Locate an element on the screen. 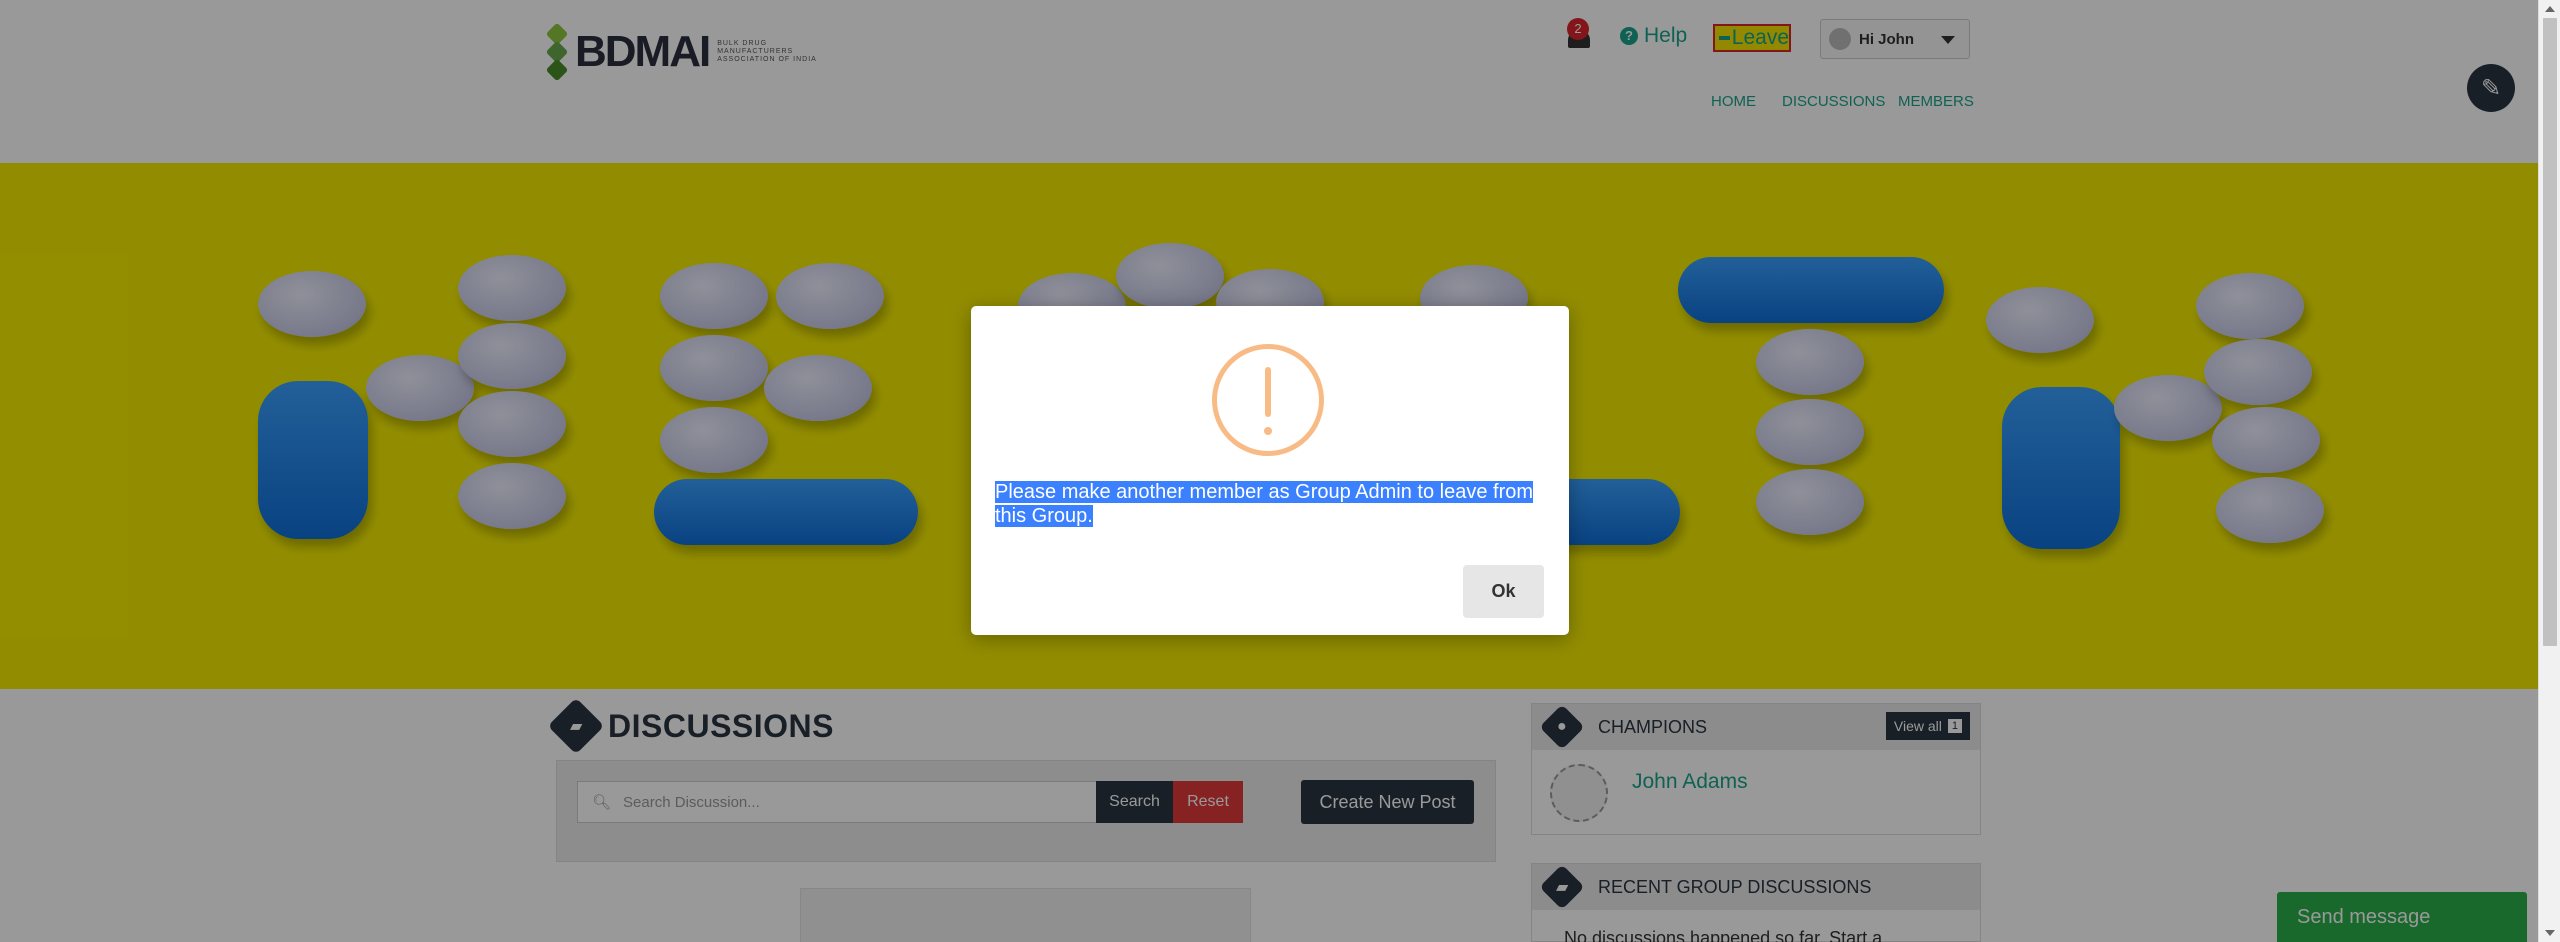 The height and width of the screenshot is (942, 2560). scrollbar-thumb is located at coordinates (2550, 332).